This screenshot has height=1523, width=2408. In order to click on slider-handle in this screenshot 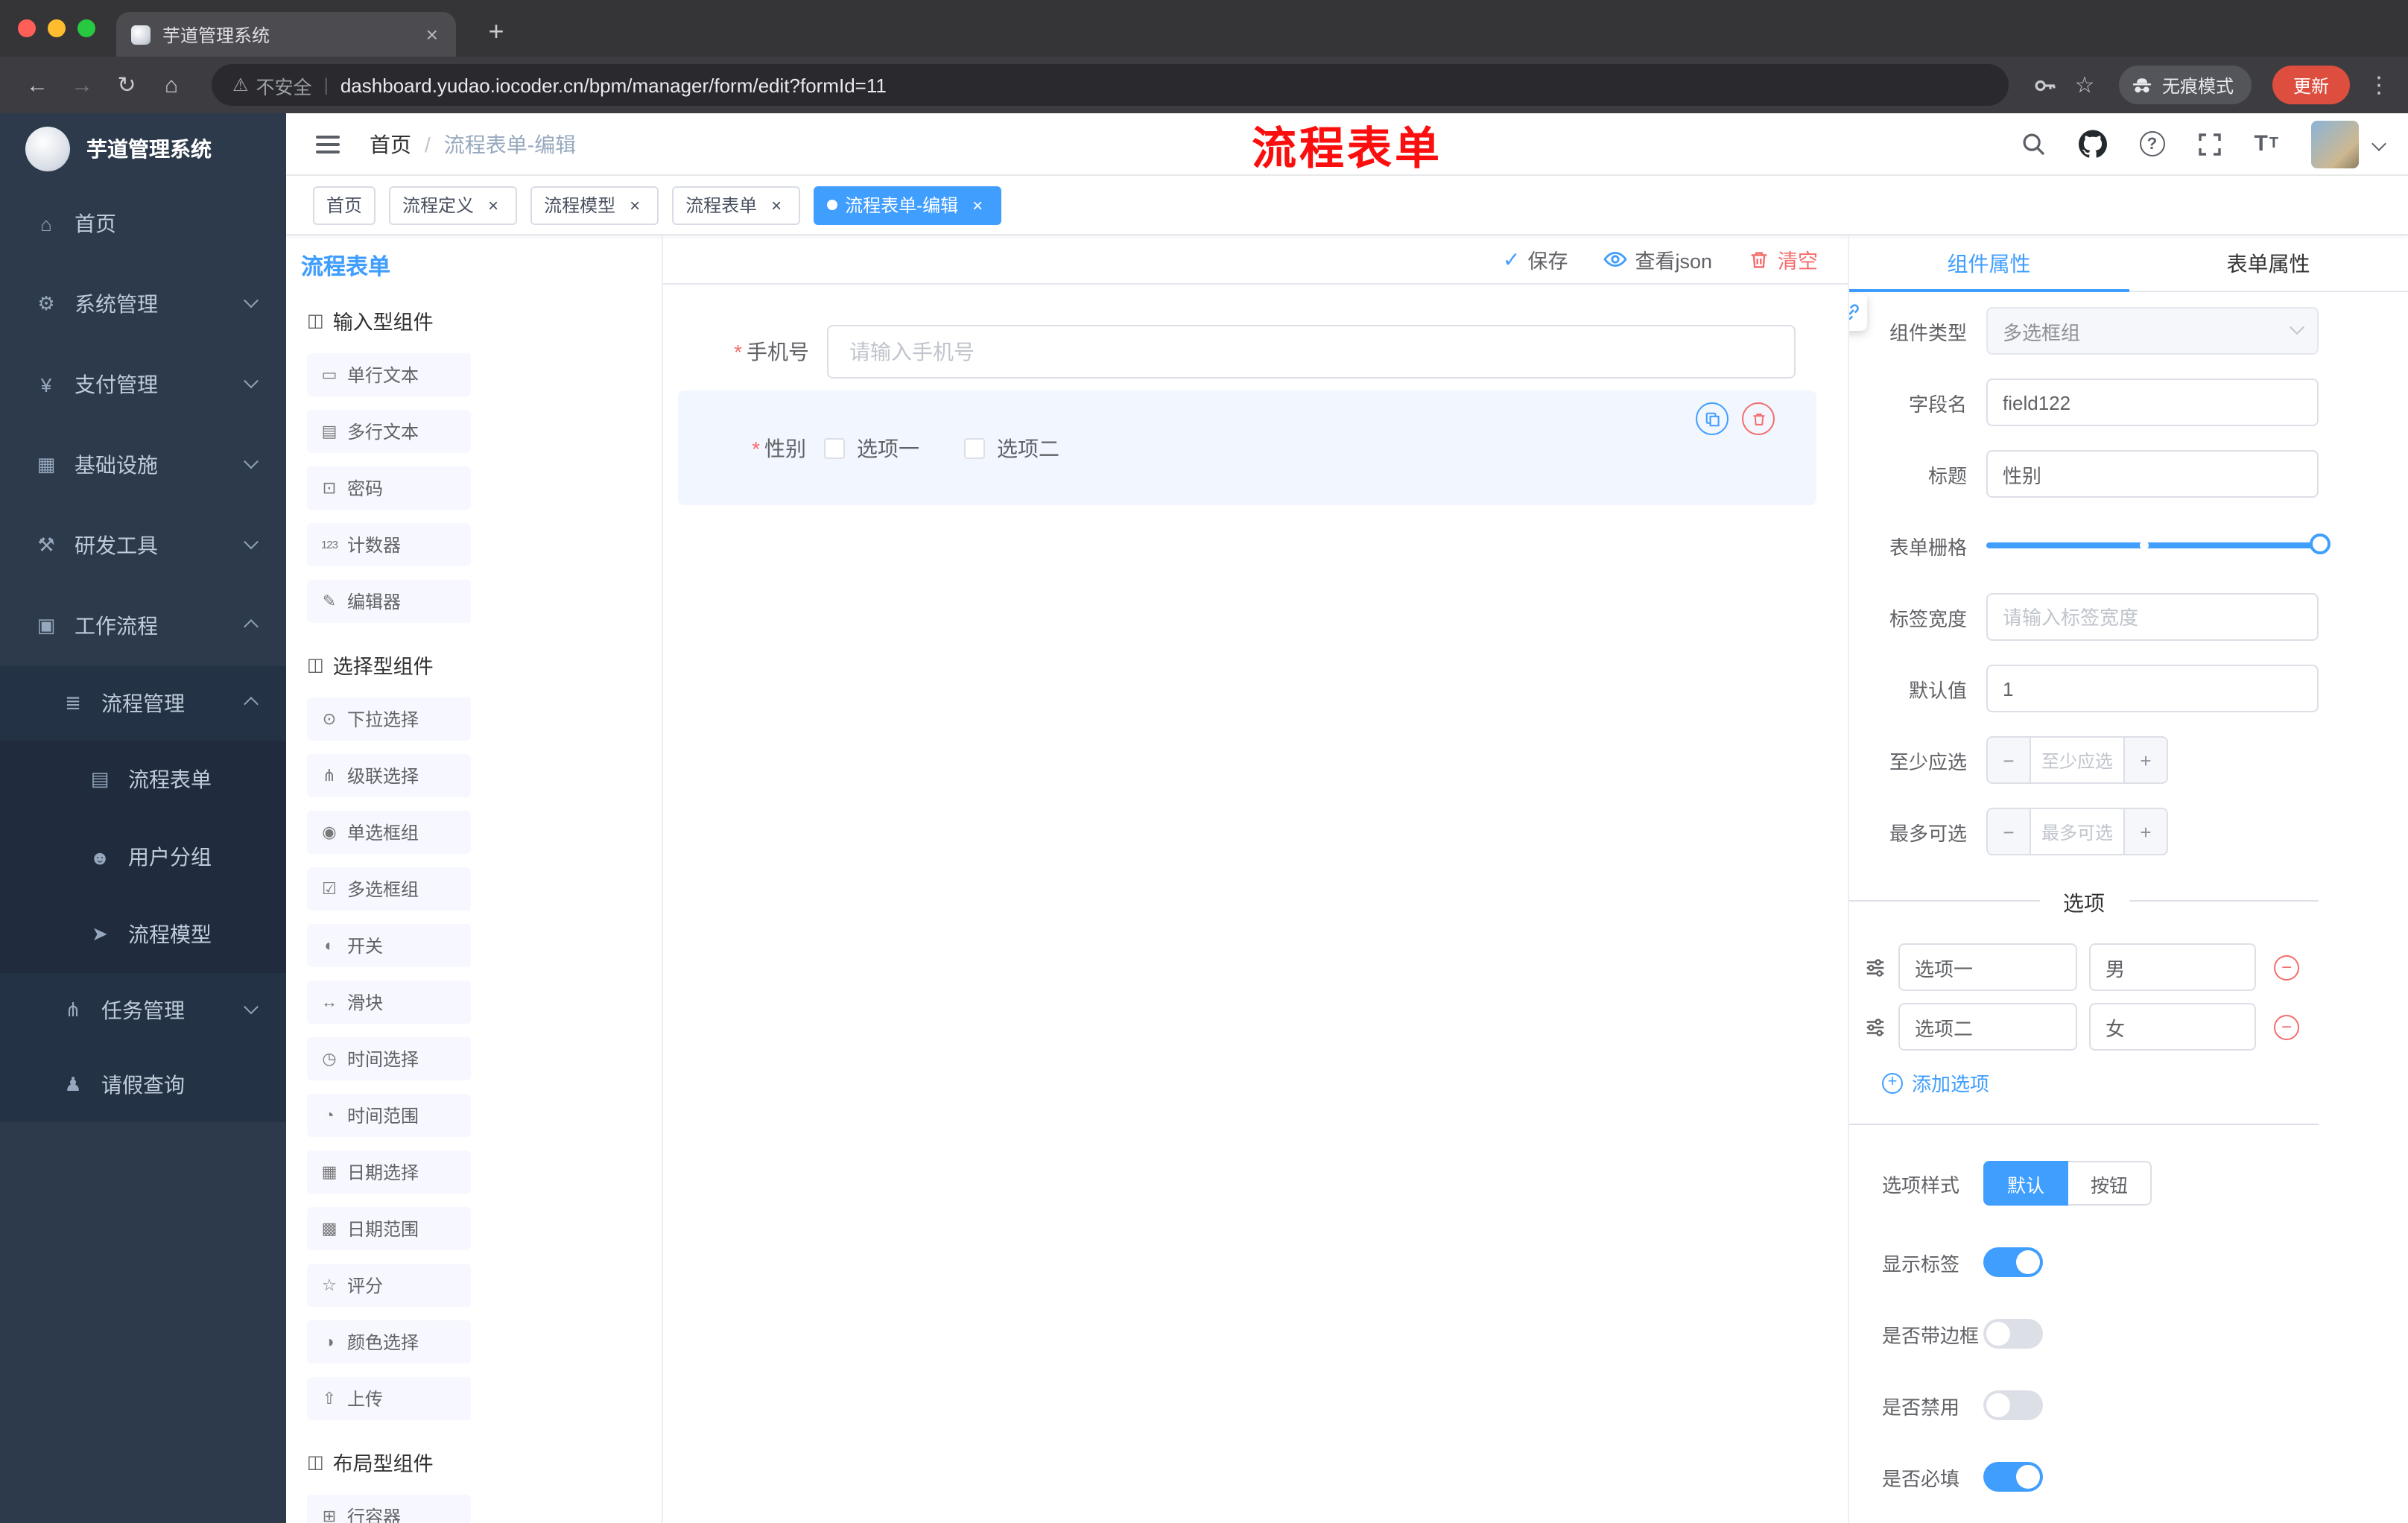, I will do `click(2320, 543)`.